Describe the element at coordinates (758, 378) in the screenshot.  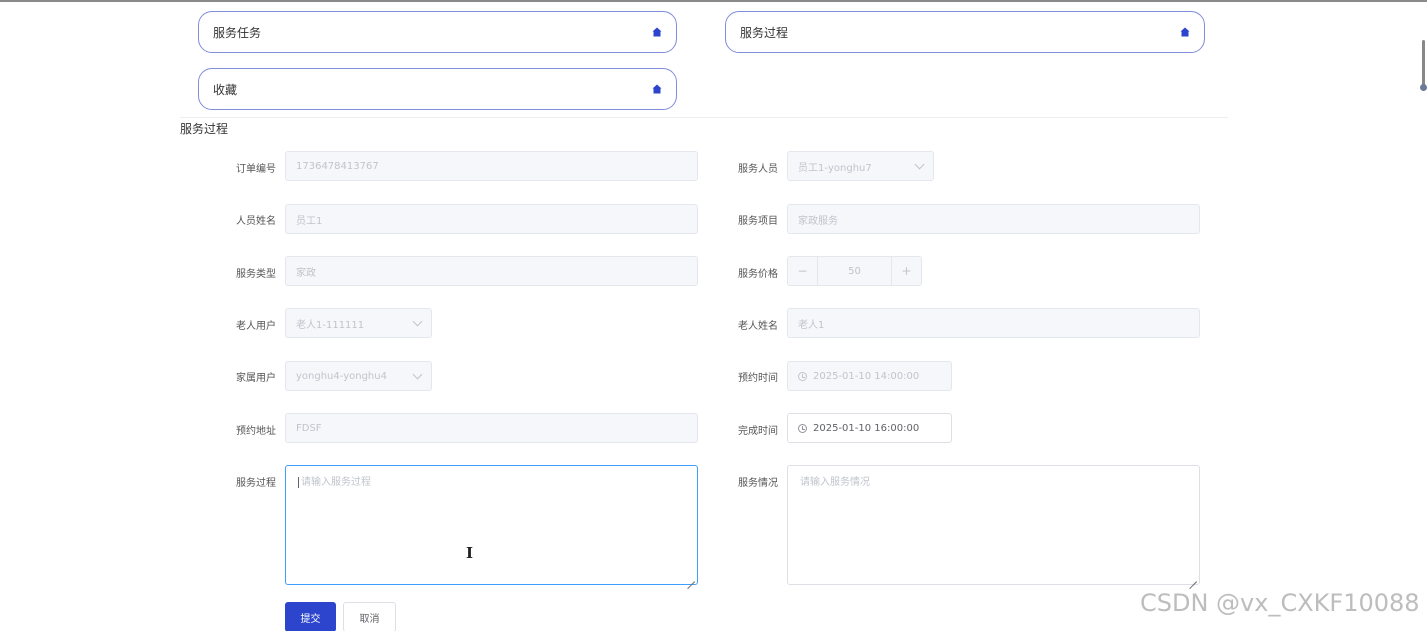
I see `appointment-time-label: 预约时间` at that location.